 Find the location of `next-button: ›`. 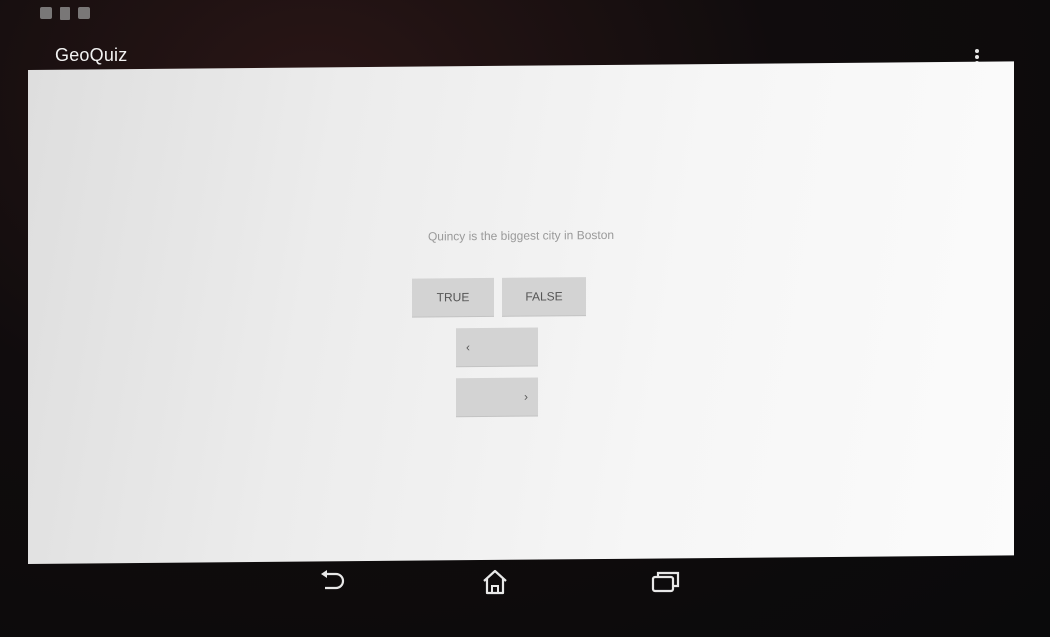

next-button: › is located at coordinates (497, 397).